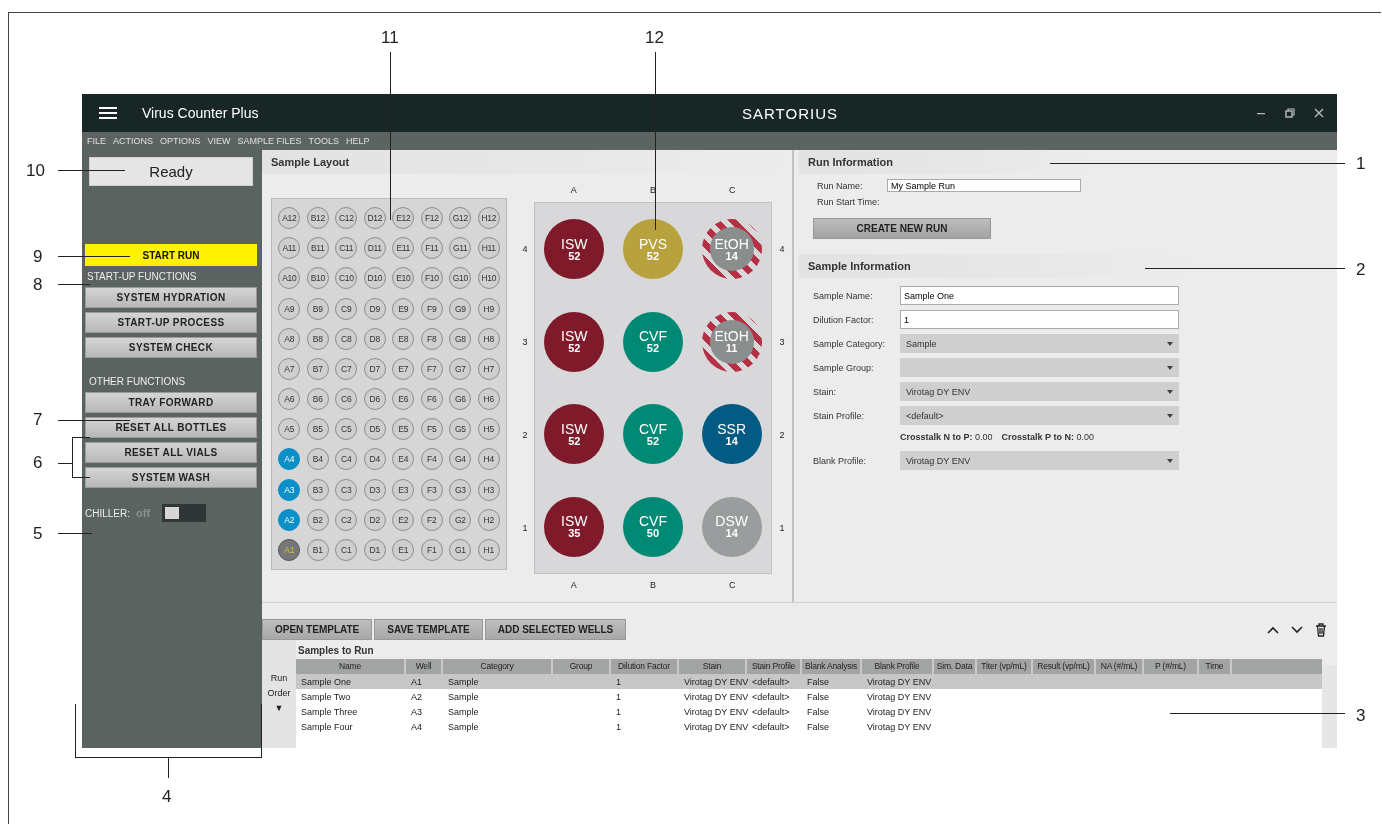  What do you see at coordinates (346, 248) in the screenshot?
I see `well: C11` at bounding box center [346, 248].